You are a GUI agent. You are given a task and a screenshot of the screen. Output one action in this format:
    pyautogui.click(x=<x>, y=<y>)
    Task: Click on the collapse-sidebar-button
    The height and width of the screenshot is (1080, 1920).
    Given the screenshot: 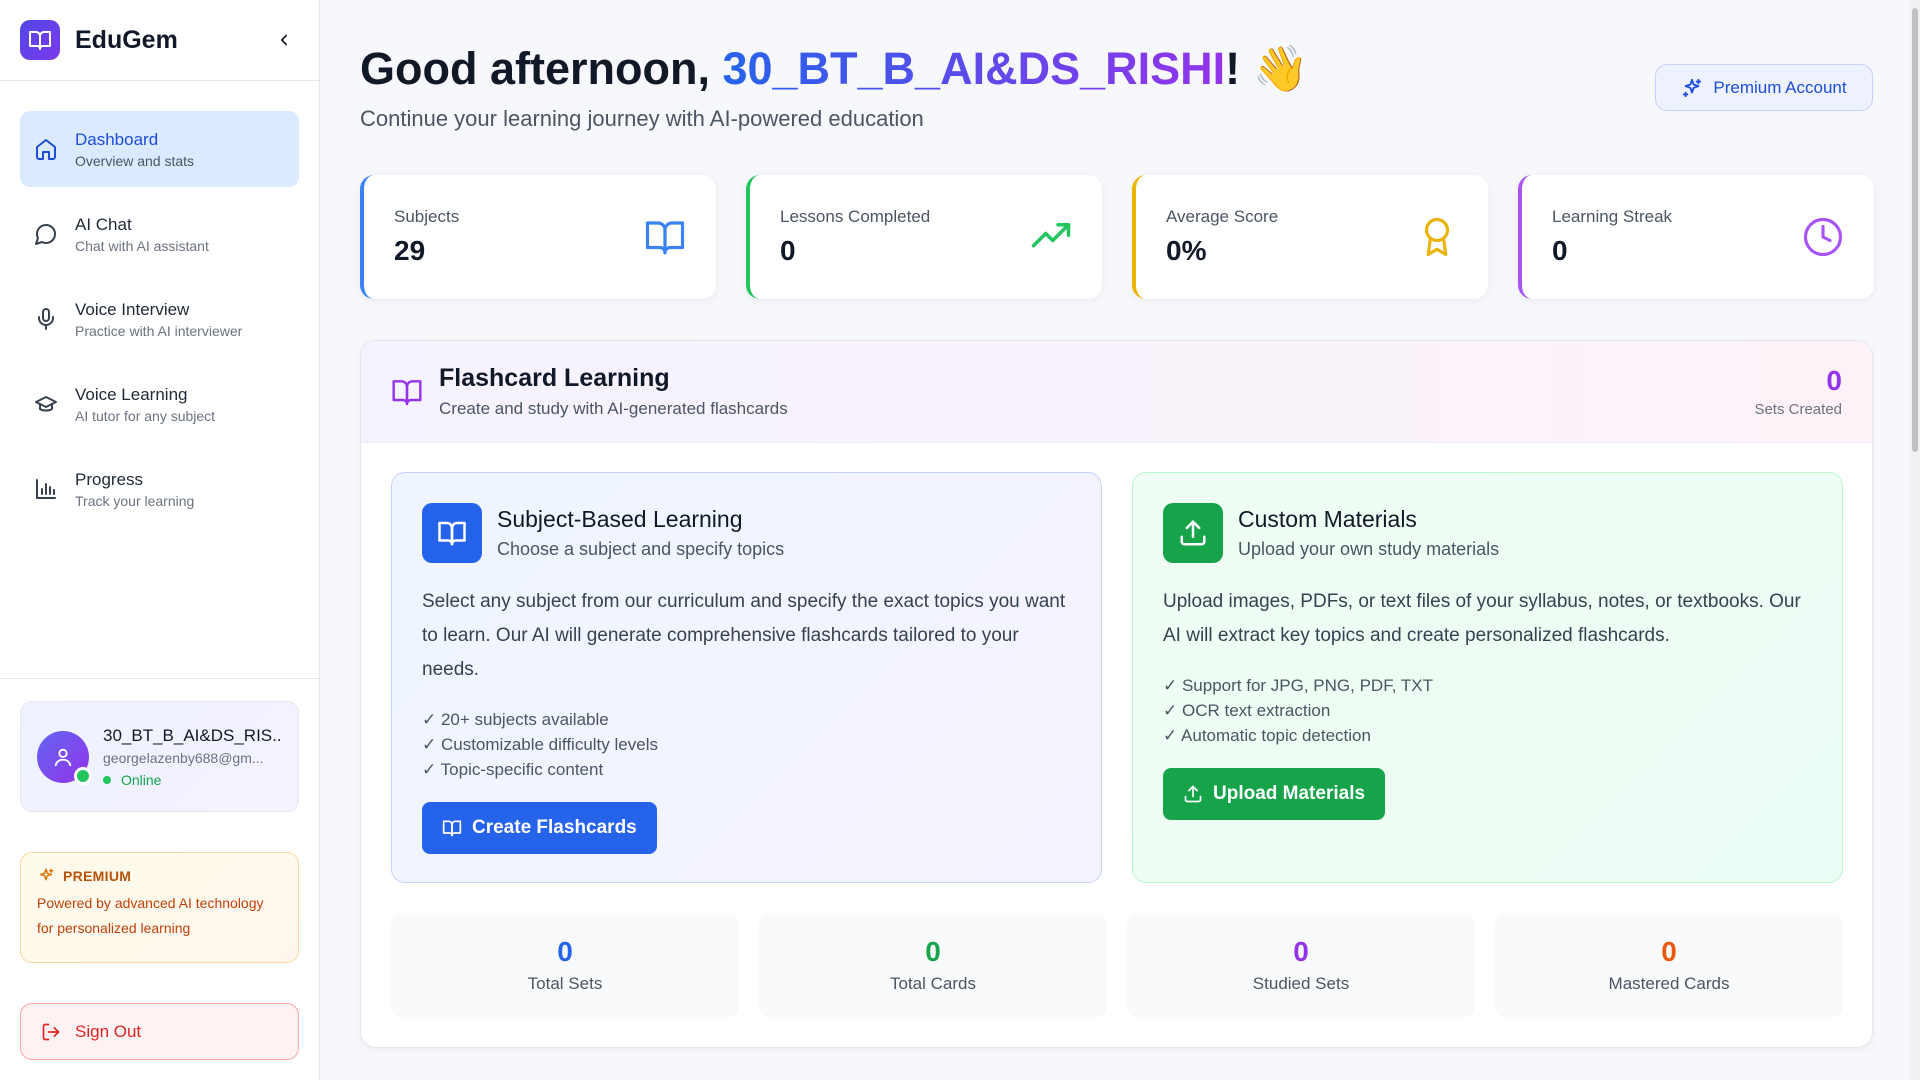 What is the action you would take?
    pyautogui.click(x=284, y=40)
    